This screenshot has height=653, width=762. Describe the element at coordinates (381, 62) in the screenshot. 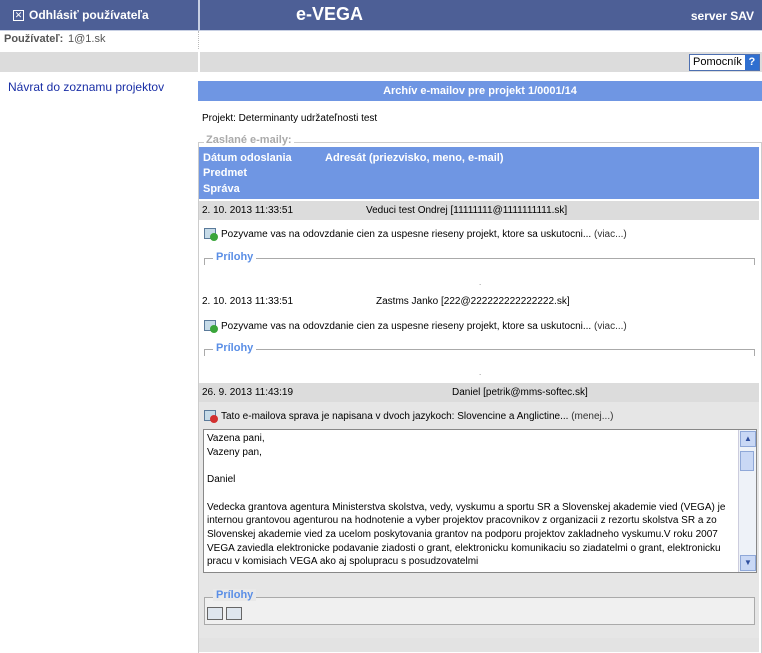

I see `toolbar` at that location.